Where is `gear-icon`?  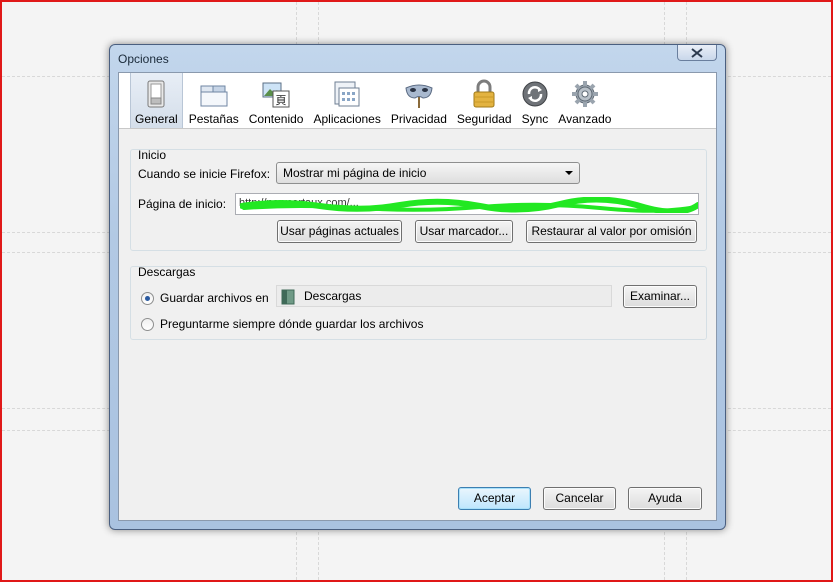
gear-icon is located at coordinates (584, 94).